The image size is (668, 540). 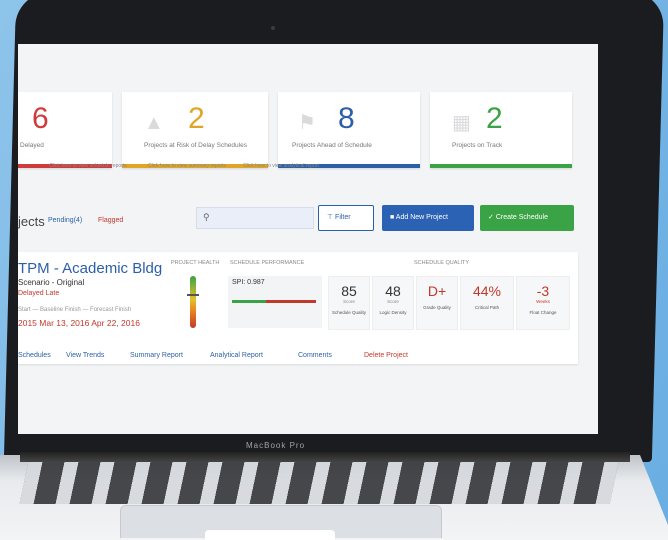 I want to click on spi-box: SPI: 0.987, so click(x=275, y=302).